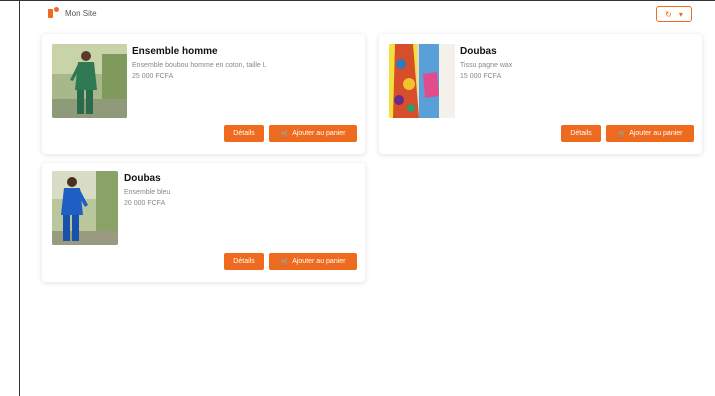 Image resolution: width=715 pixels, height=396 pixels. What do you see at coordinates (145, 203) in the screenshot?
I see `product-price: 20 000 FCFA` at bounding box center [145, 203].